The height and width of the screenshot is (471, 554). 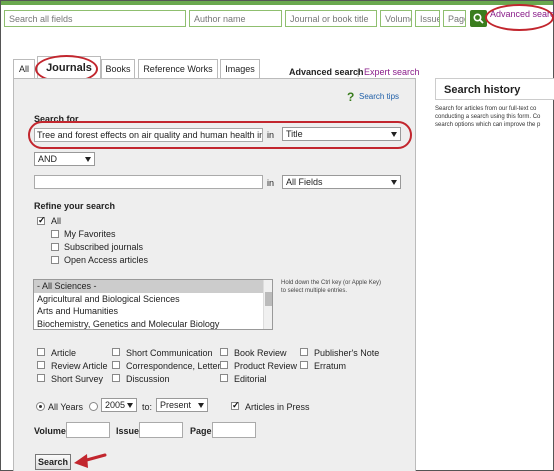 I want to click on issue-field, so click(x=161, y=430).